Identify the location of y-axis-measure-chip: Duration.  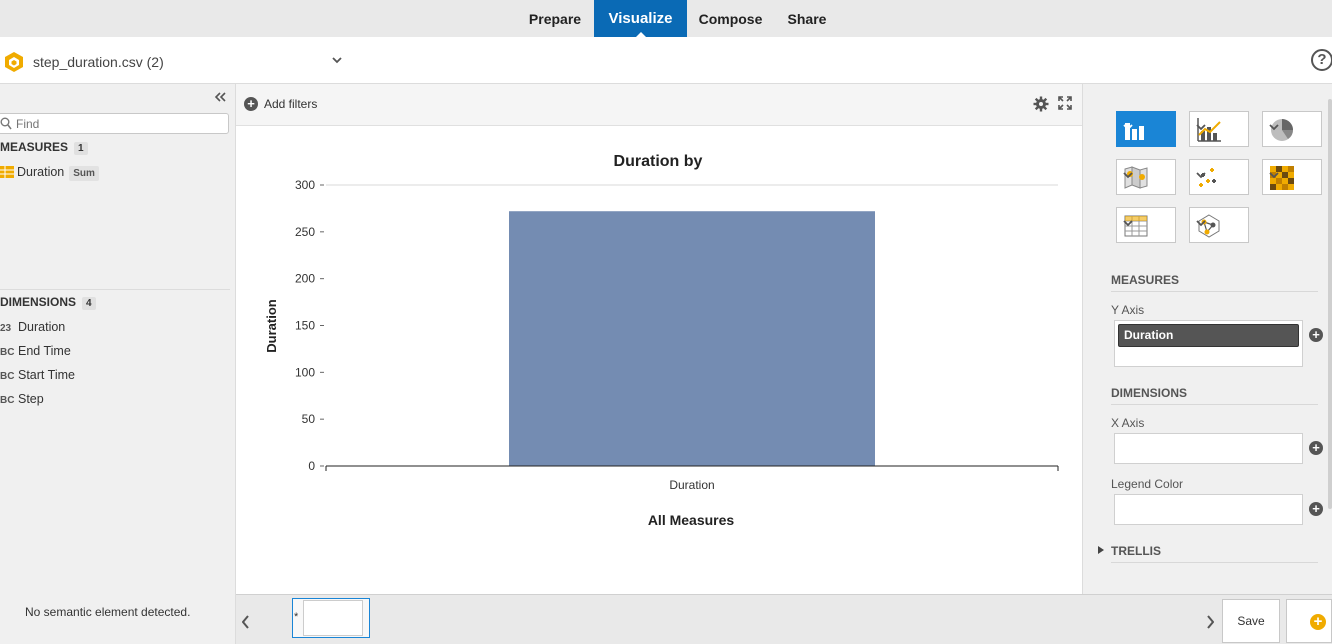
(1208, 335).